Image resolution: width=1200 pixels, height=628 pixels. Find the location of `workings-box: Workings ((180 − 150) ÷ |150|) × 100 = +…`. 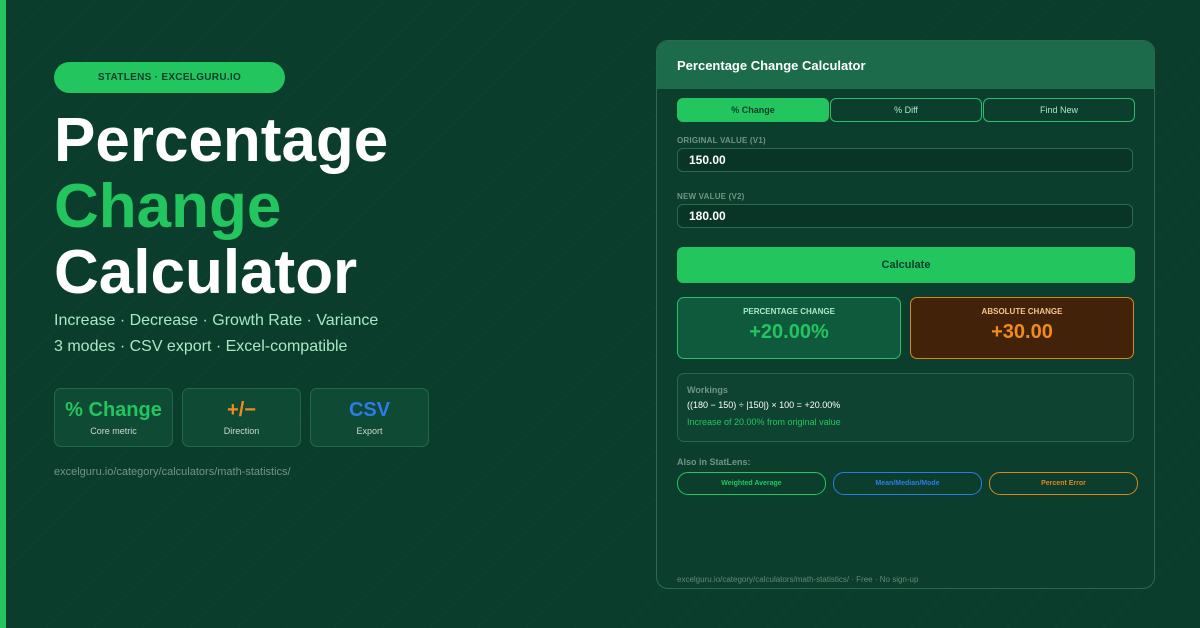

workings-box: Workings ((180 − 150) ÷ |150|) × 100 = +… is located at coordinates (905, 407).